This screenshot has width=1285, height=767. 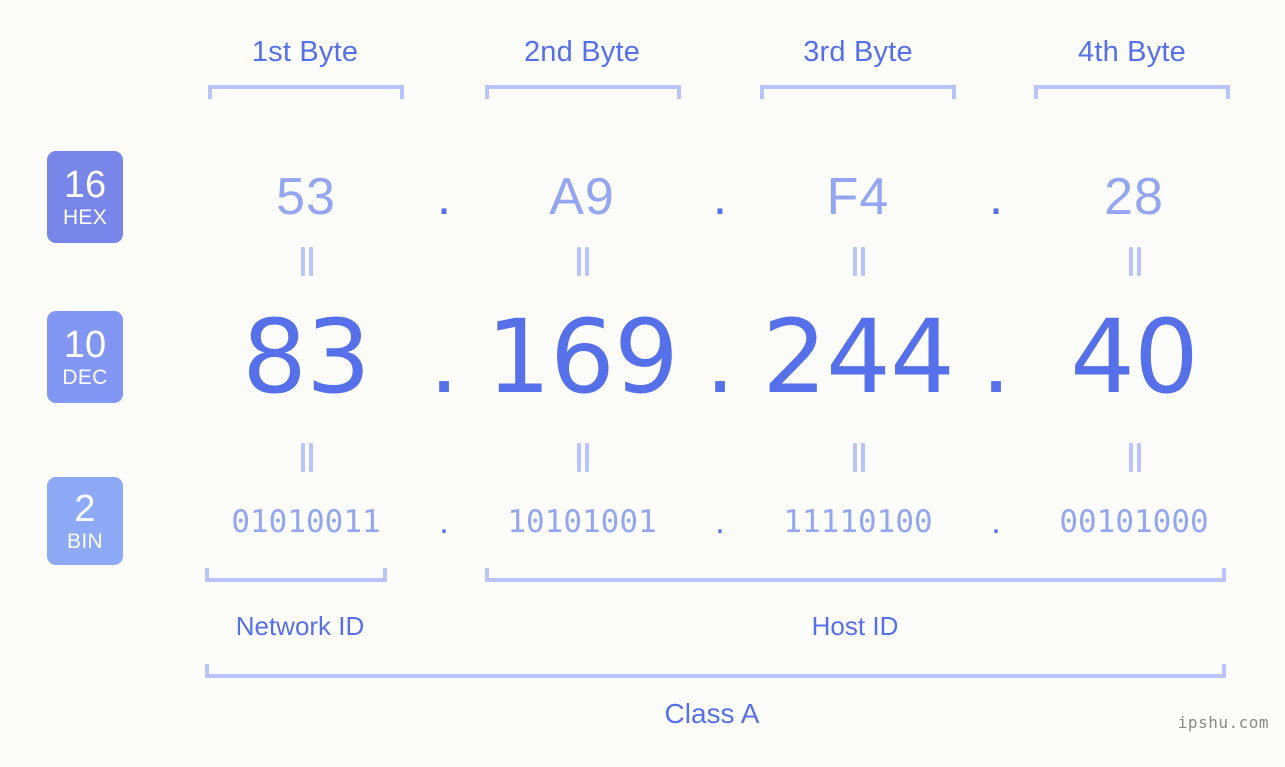 I want to click on hex-octet-3: F4, so click(x=858, y=197).